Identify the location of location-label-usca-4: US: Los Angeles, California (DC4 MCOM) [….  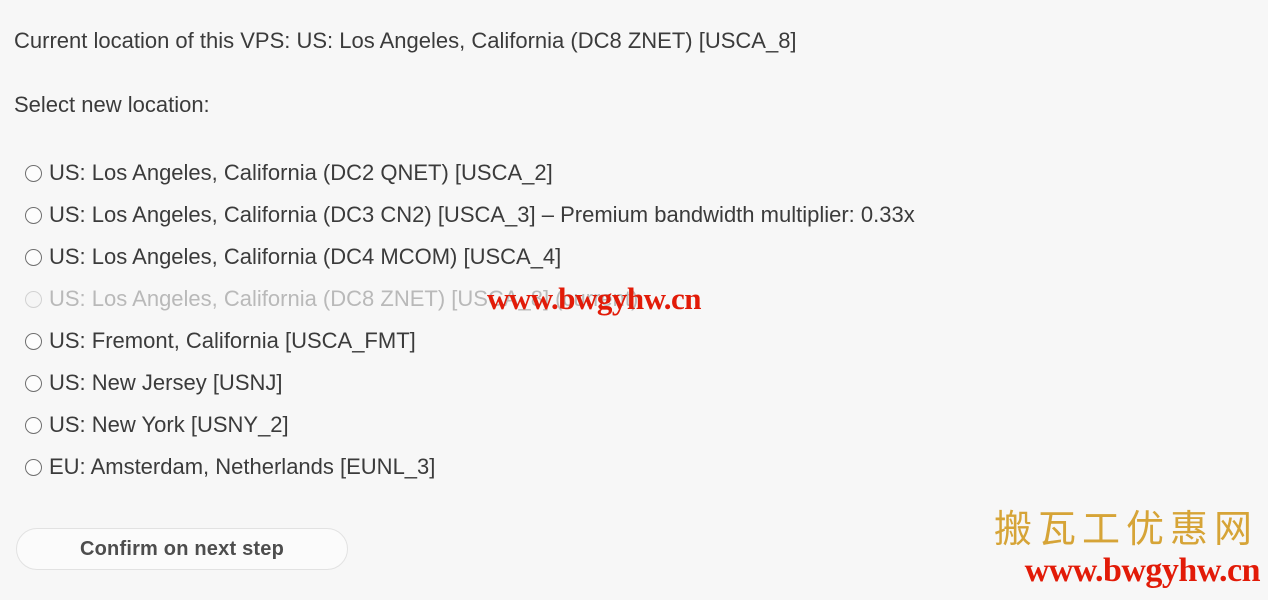
(305, 256).